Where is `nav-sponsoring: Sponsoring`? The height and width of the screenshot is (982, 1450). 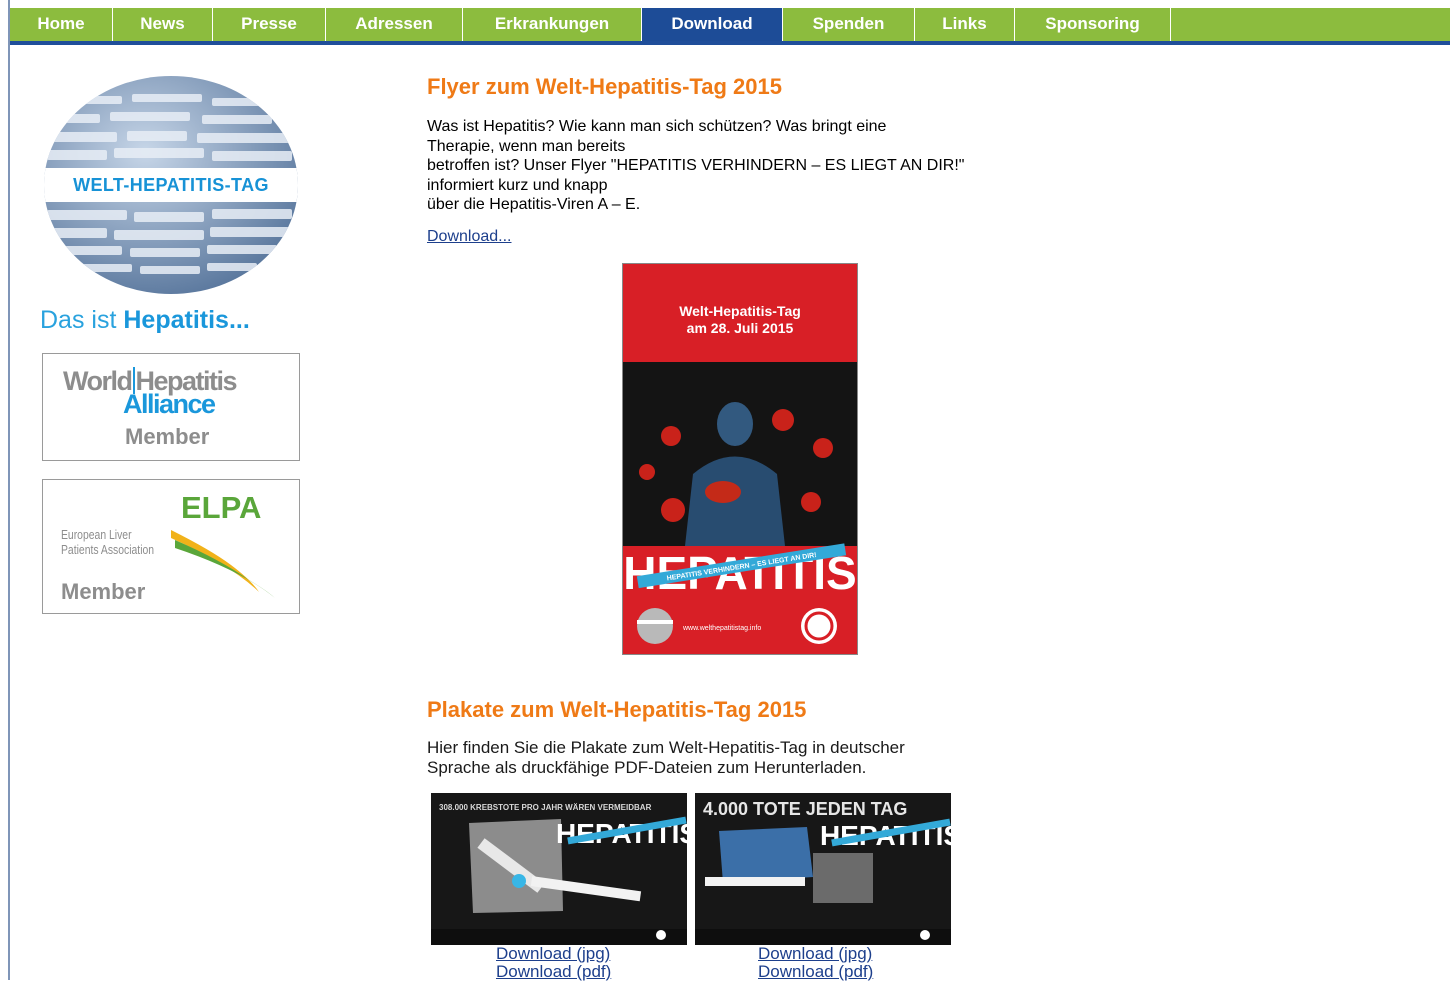 nav-sponsoring: Sponsoring is located at coordinates (1093, 24).